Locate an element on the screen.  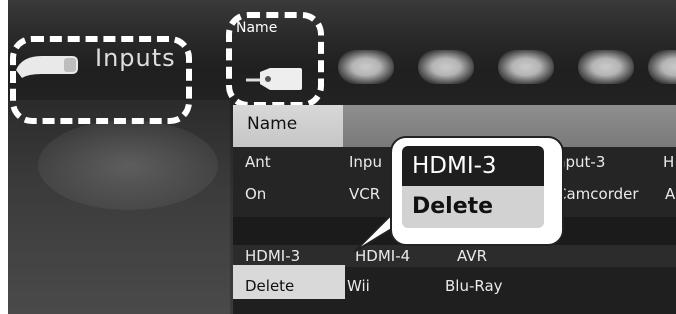
inputs-highlight is located at coordinates (101, 80).